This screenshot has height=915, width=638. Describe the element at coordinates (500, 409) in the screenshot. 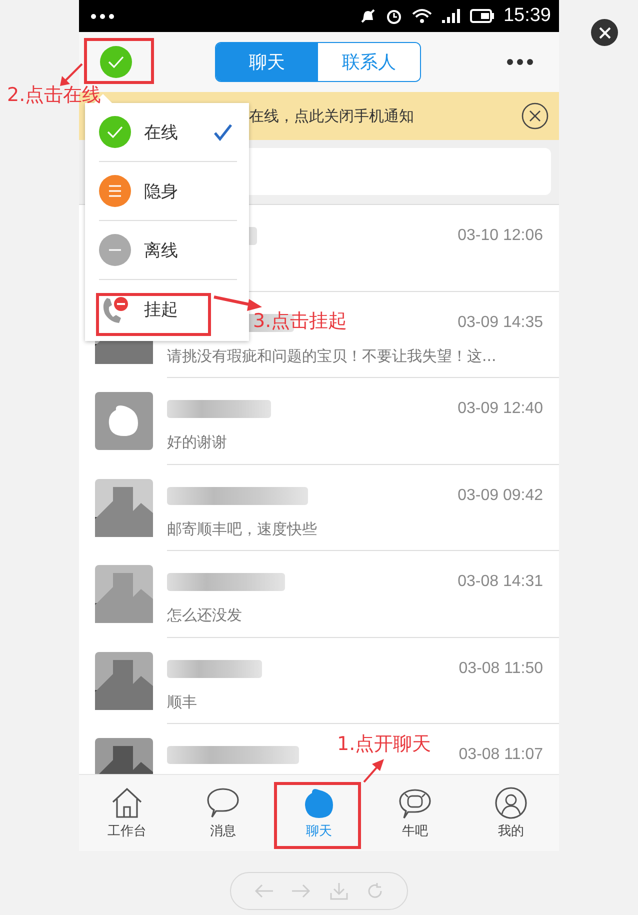

I see `message-time: 03-09 12:40` at that location.